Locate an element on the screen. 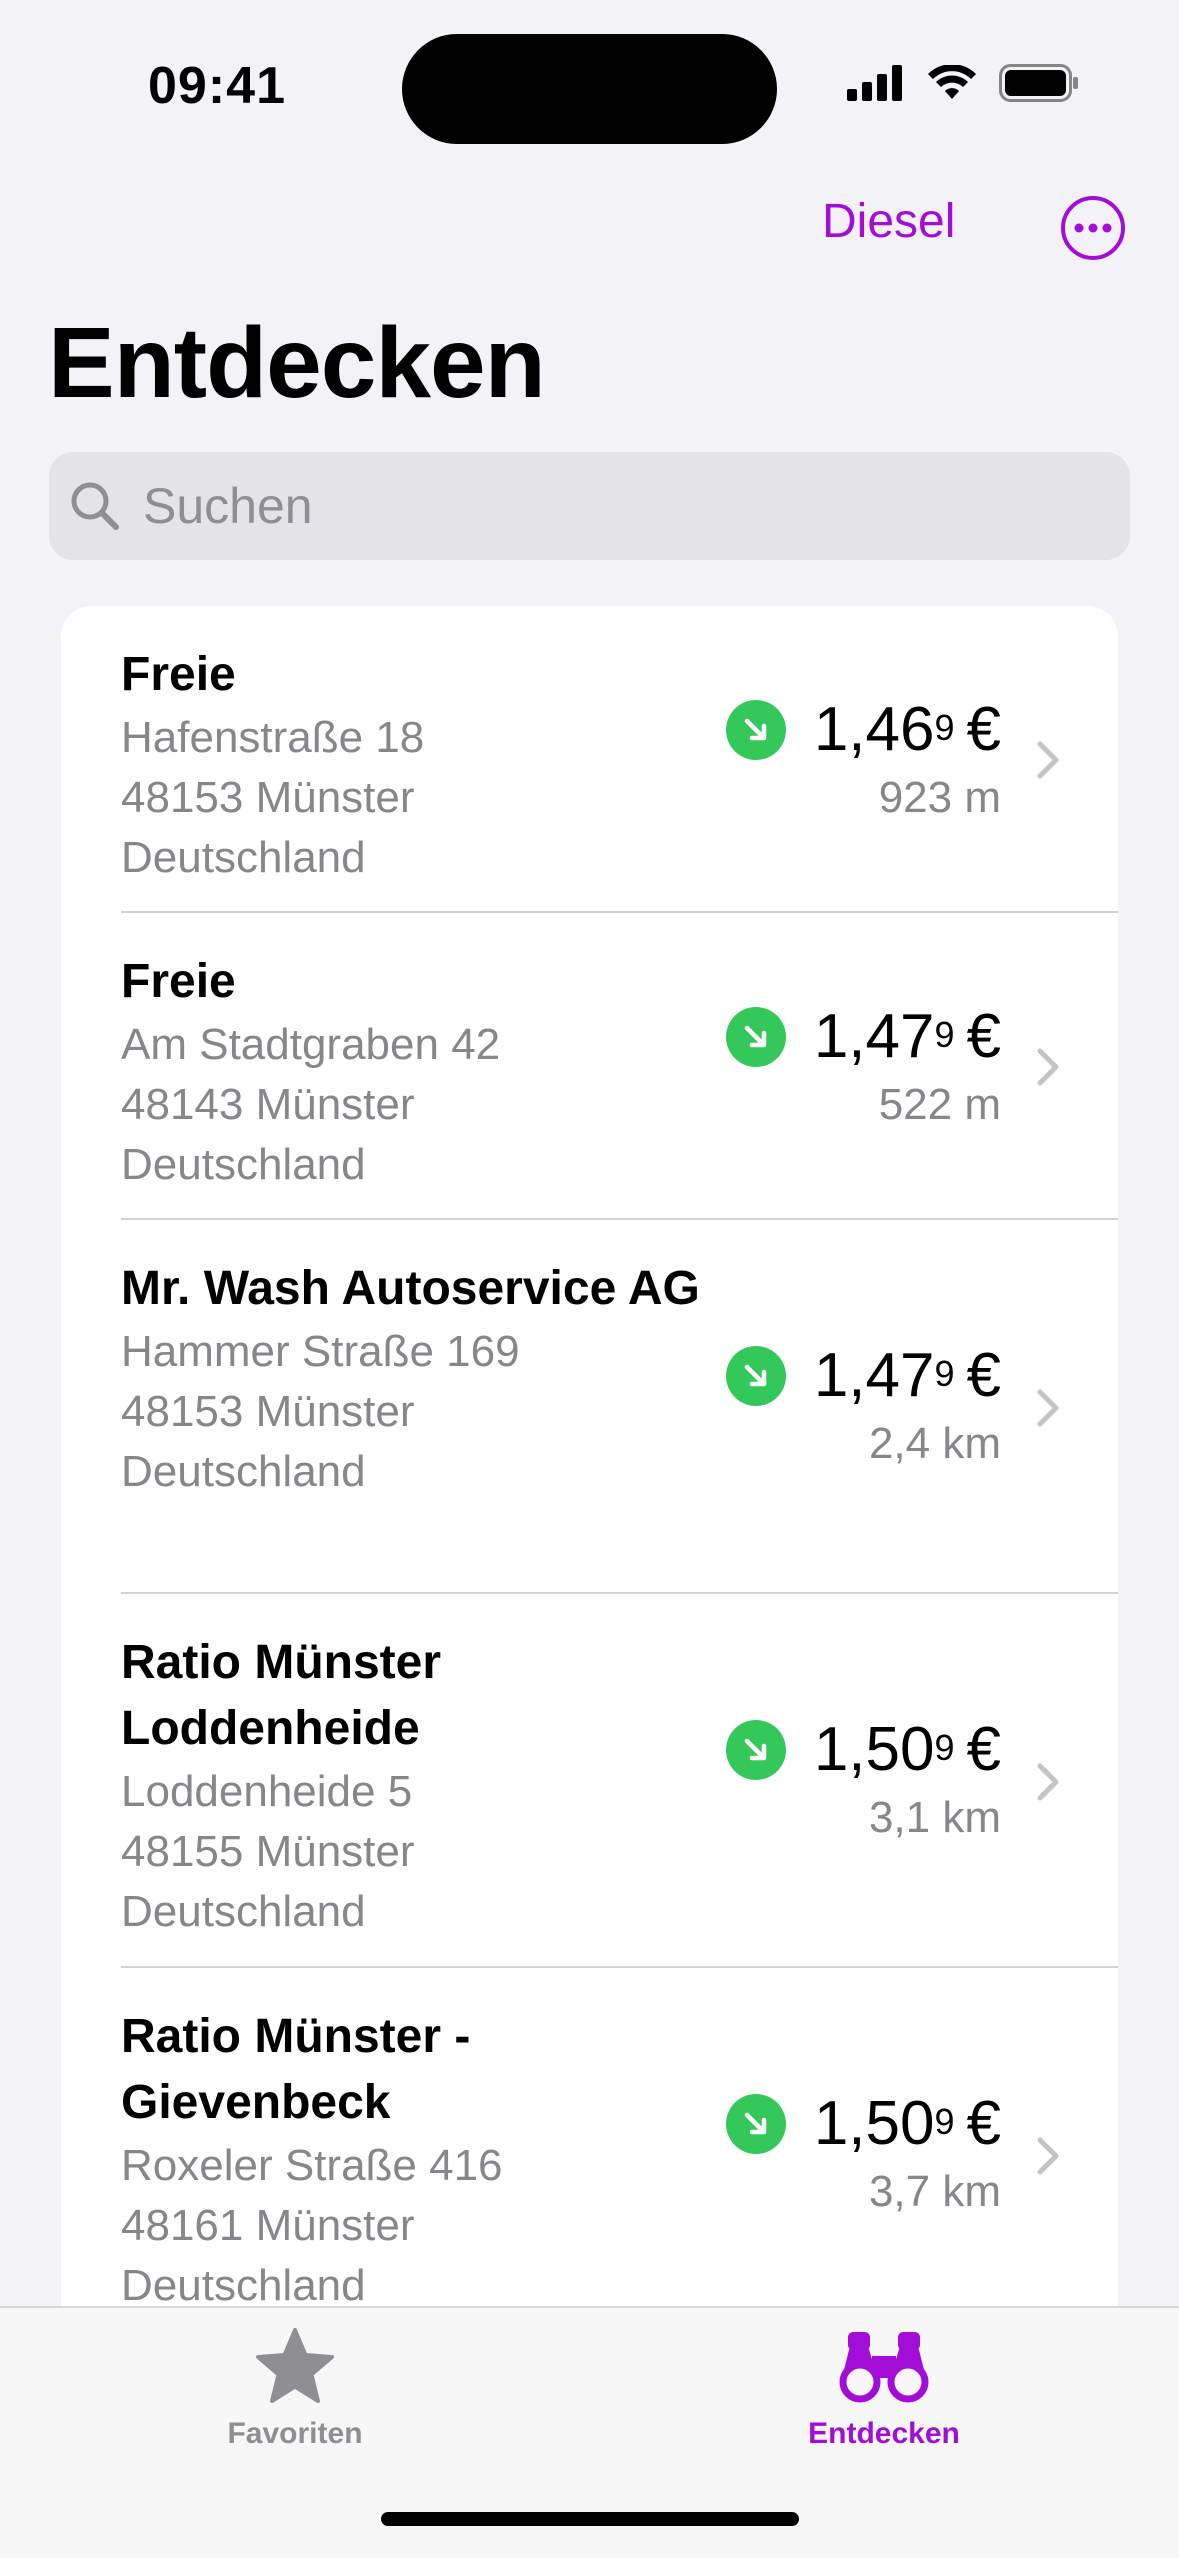 The image size is (1179, 2558). price-block: 1,46 9 € 923 m is located at coordinates (863, 758).